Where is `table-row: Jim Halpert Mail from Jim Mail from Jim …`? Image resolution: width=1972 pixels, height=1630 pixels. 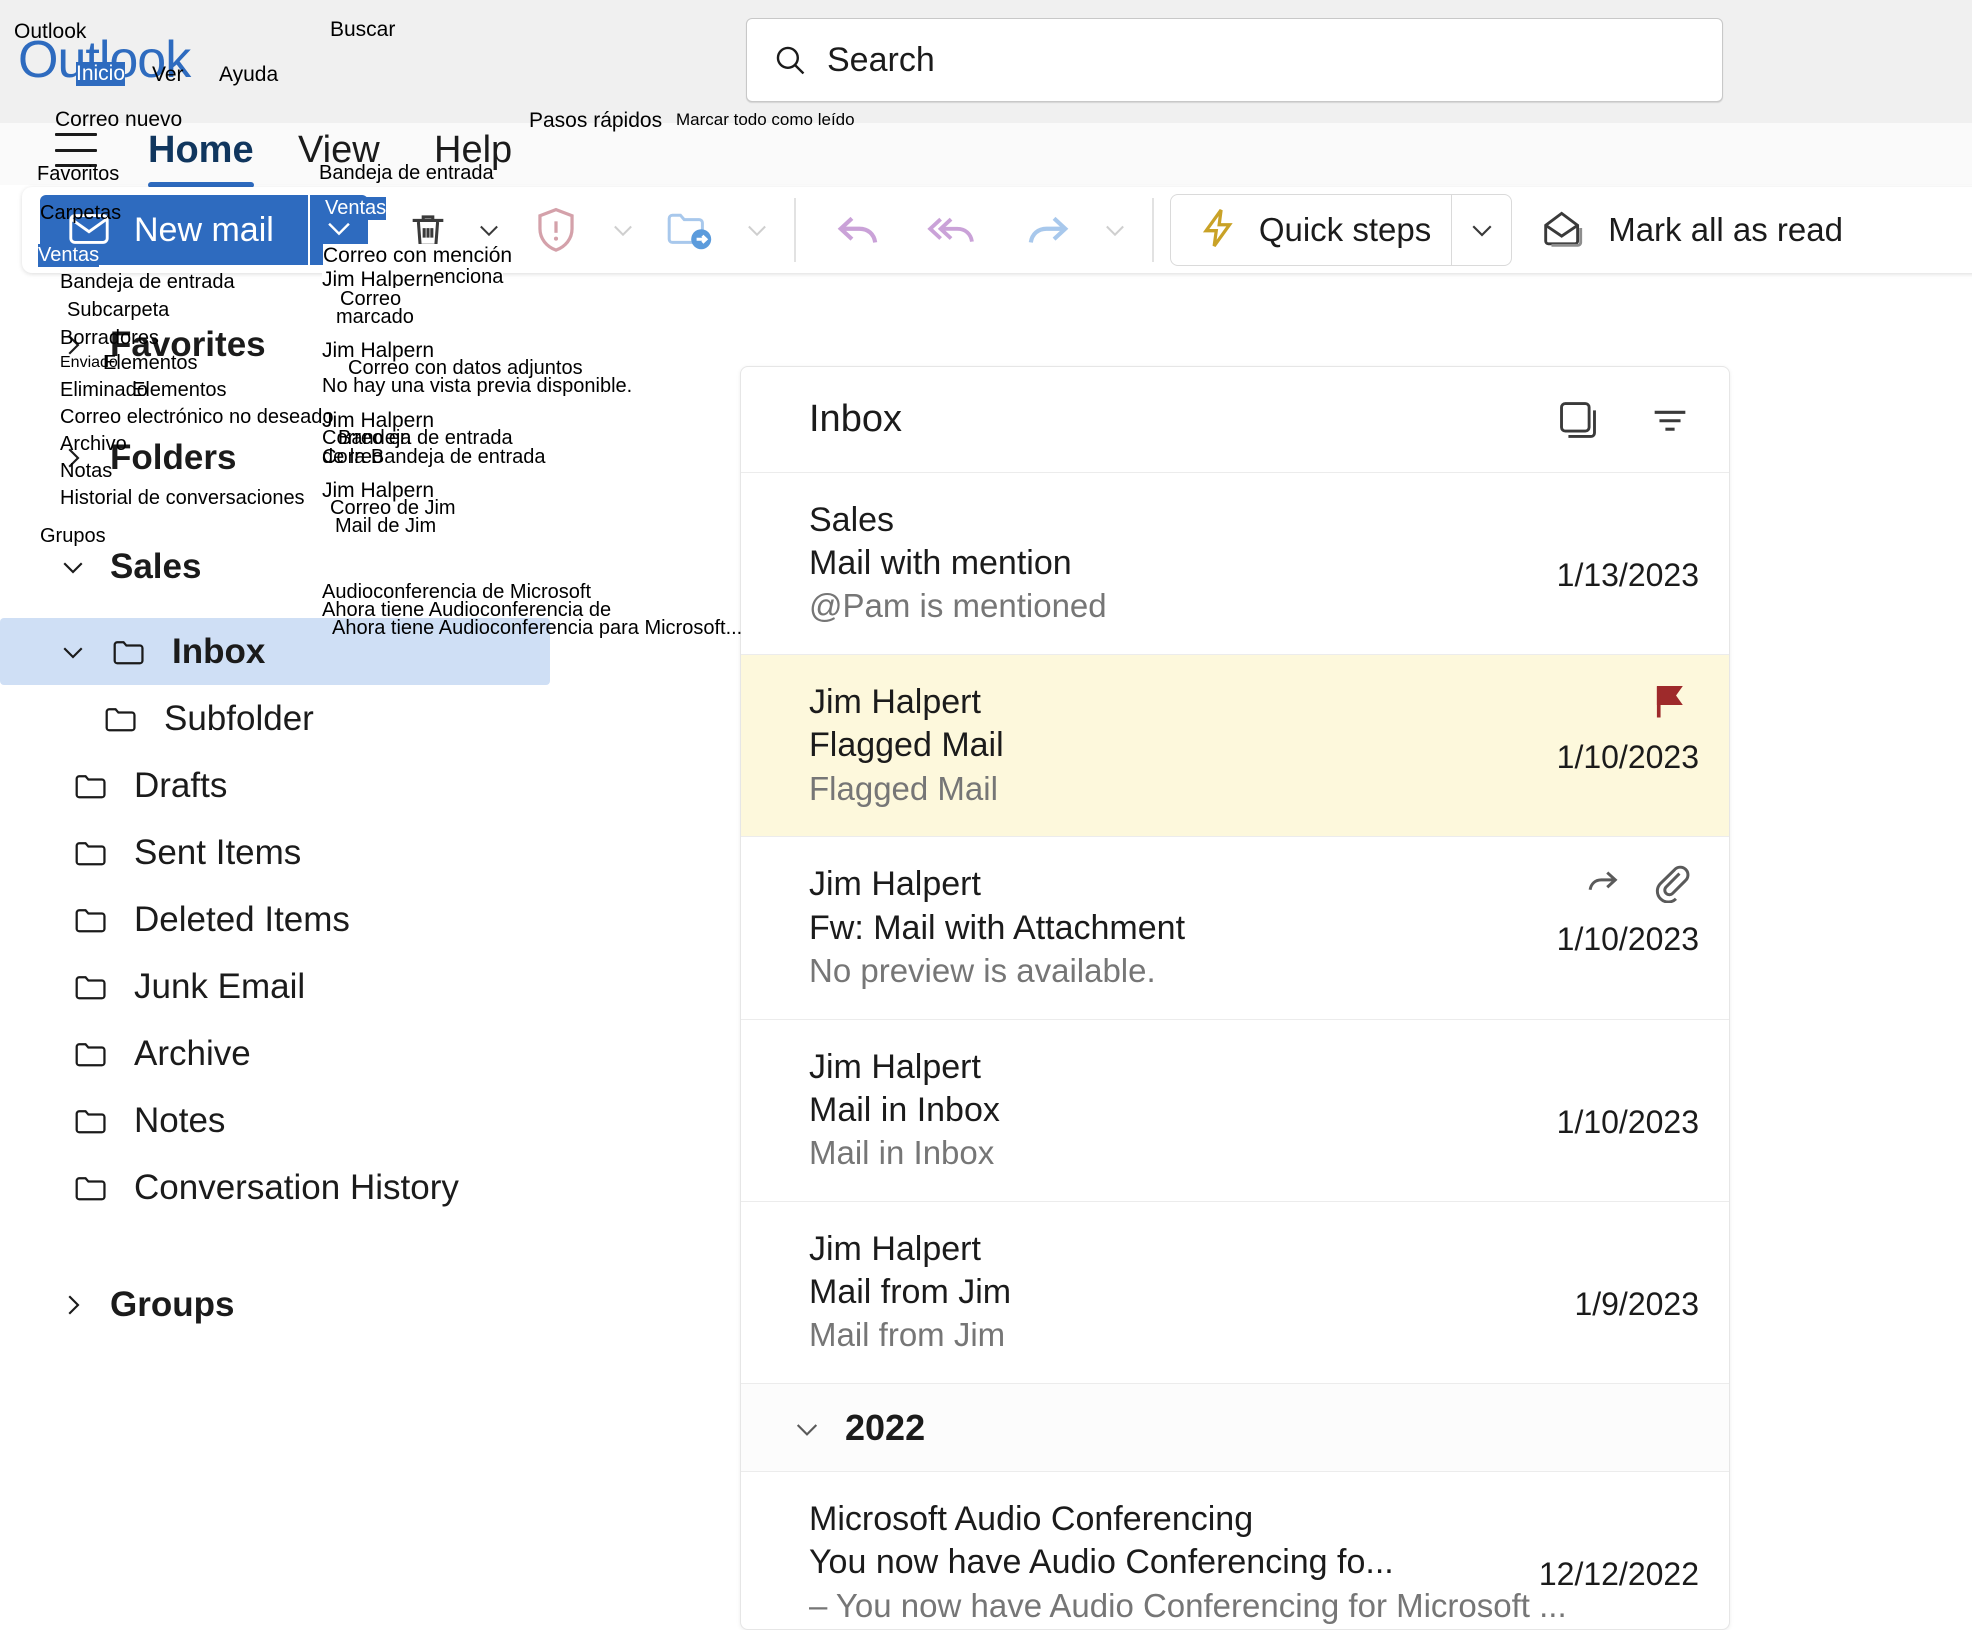 table-row: Jim Halpert Mail from Jim Mail from Jim … is located at coordinates (1235, 1293).